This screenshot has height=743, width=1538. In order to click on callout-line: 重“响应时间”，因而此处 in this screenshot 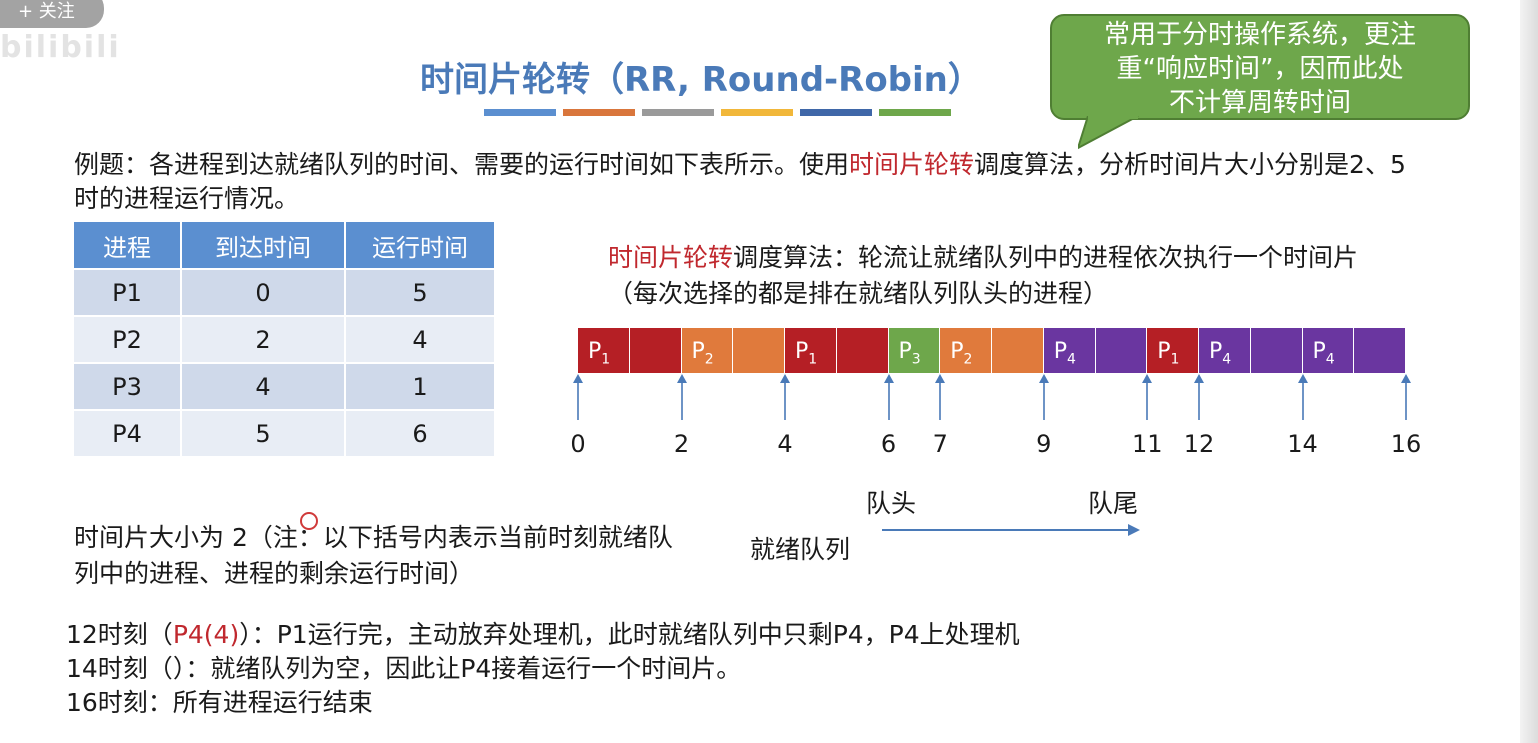, I will do `click(1260, 69)`.